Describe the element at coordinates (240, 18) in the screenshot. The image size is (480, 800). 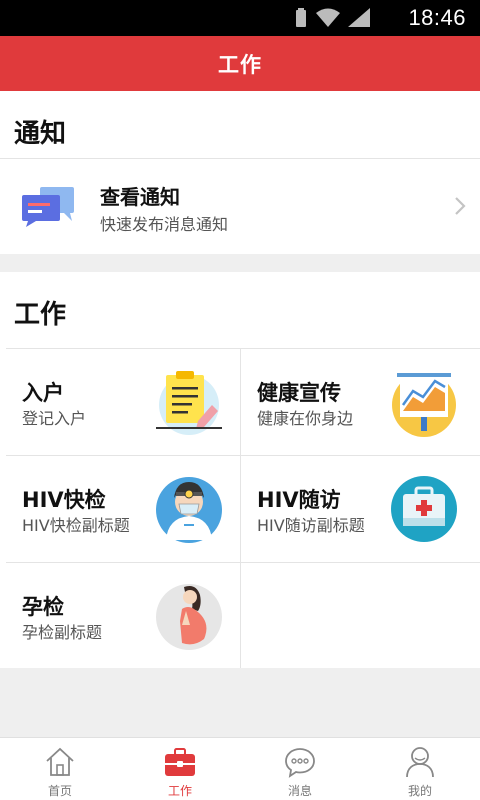
I see `status-bar: 18:46` at that location.